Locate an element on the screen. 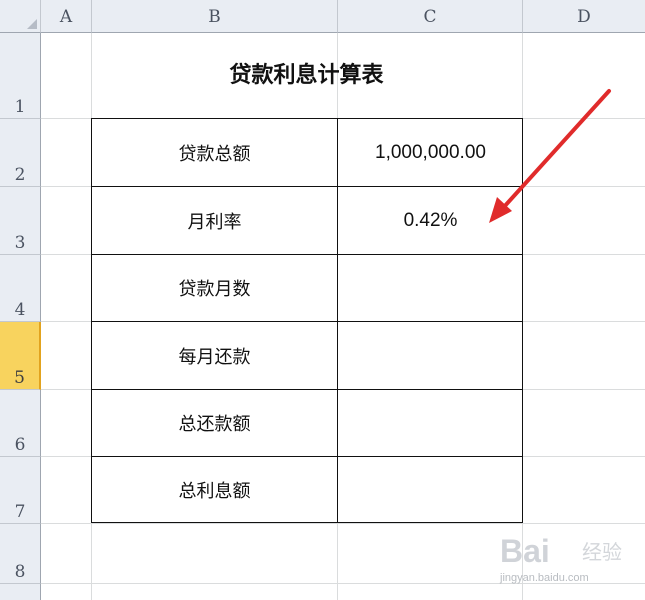  watermark-url: jingyan.baidu.com is located at coordinates (544, 578).